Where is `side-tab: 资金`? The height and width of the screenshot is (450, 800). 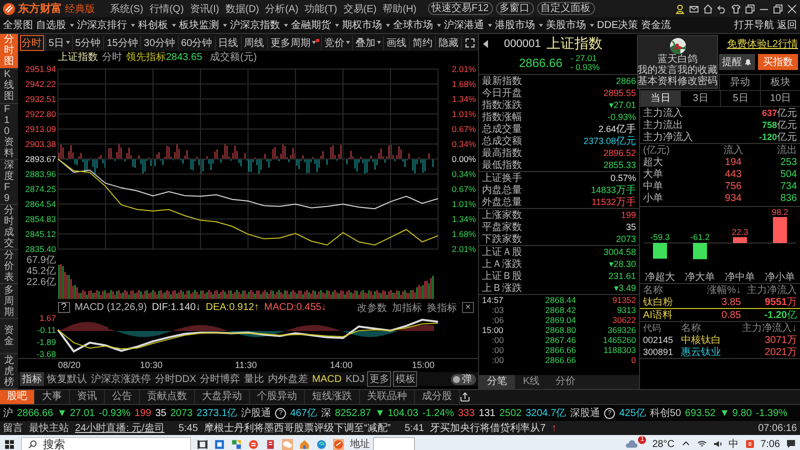 side-tab: 资金 is located at coordinates (9, 336).